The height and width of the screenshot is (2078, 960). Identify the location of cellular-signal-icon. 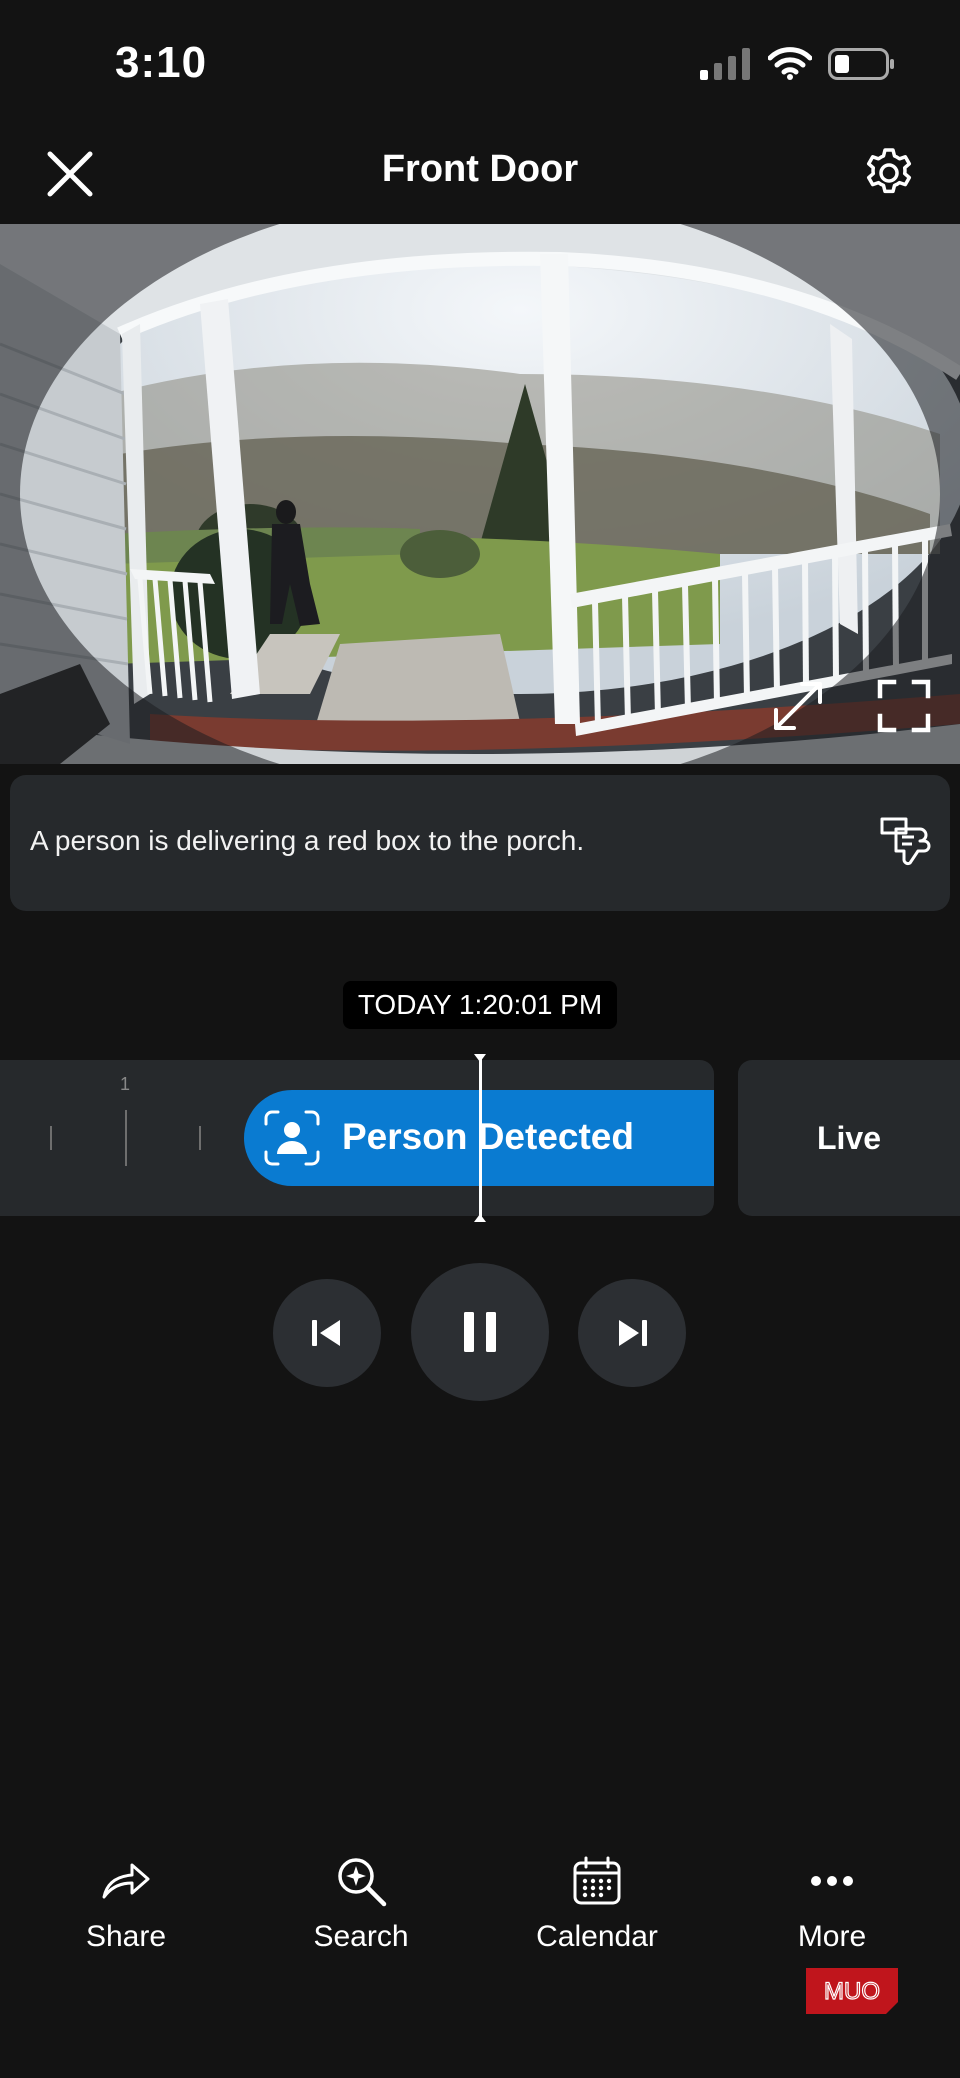
(725, 64).